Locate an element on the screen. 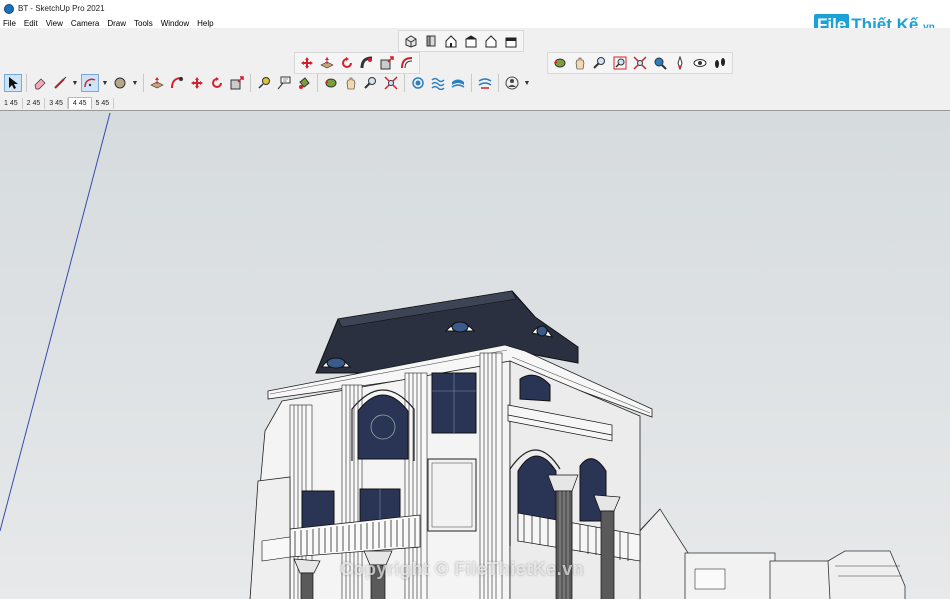 The height and width of the screenshot is (599, 950). menu-draw: Draw is located at coordinates (116, 23).